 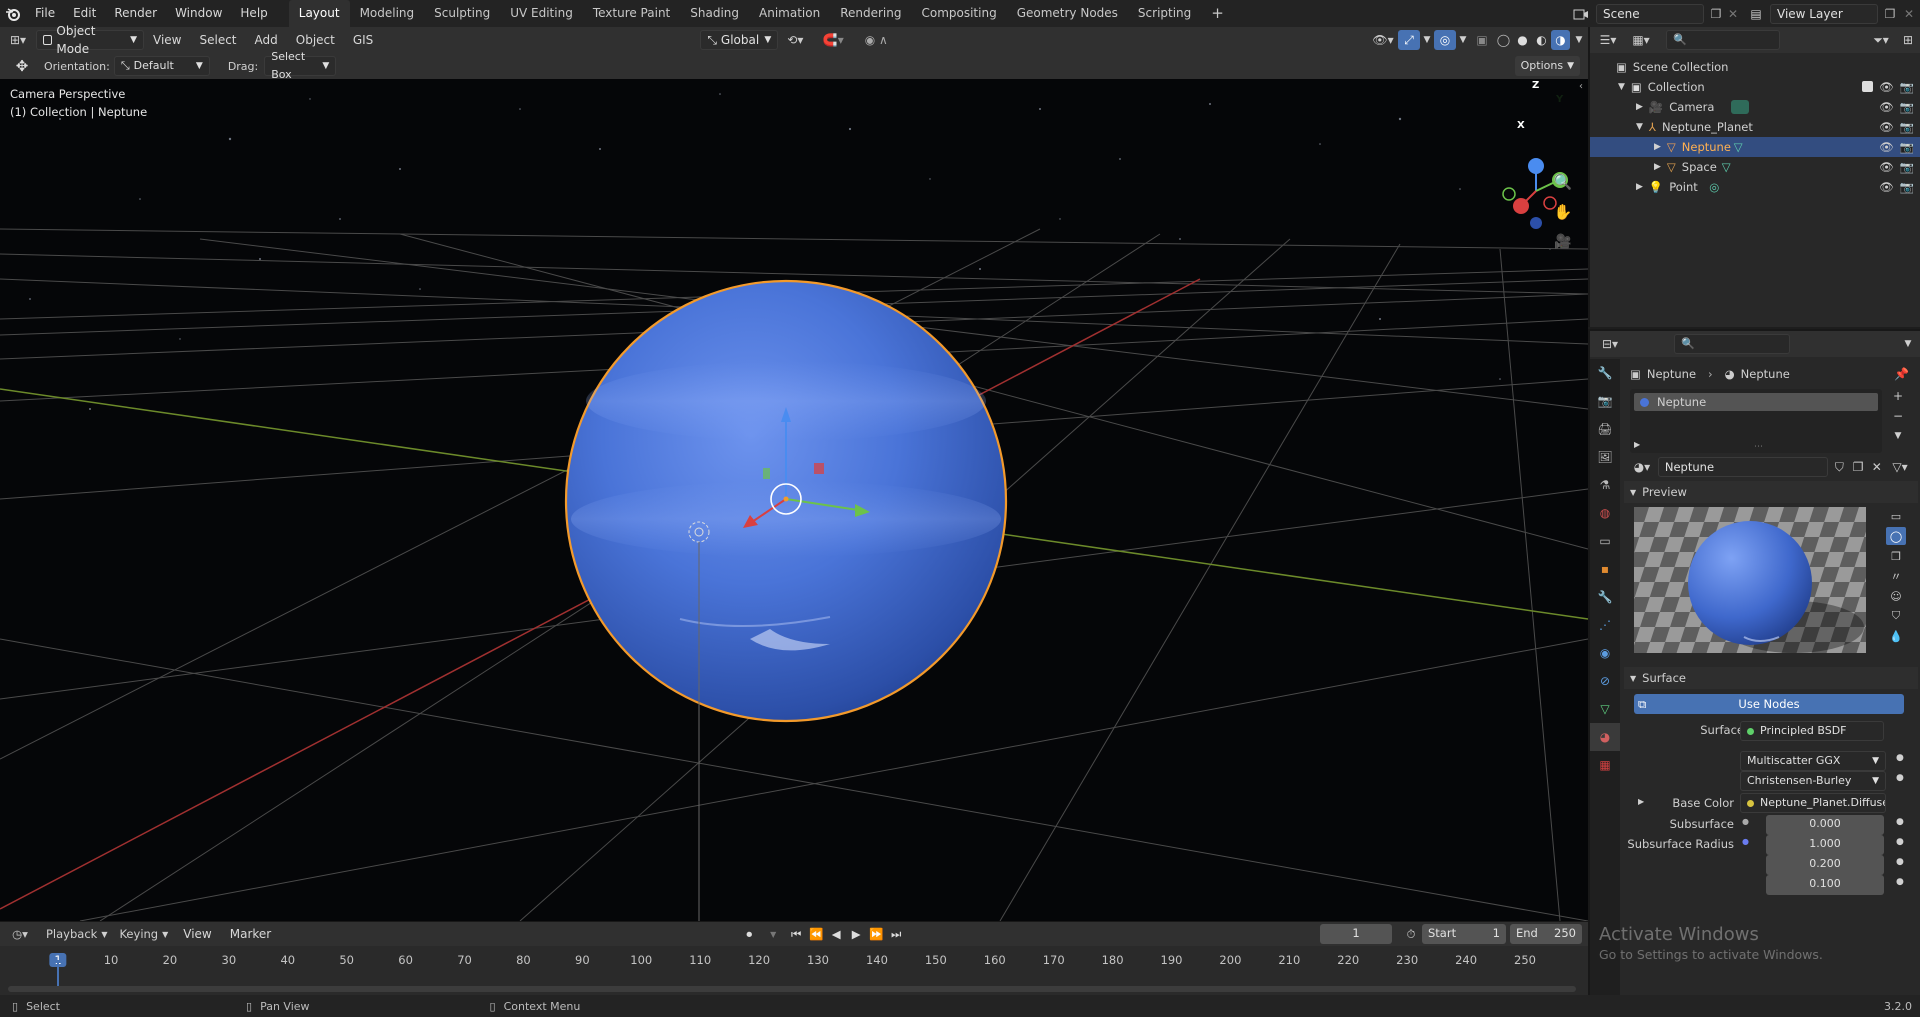 What do you see at coordinates (1650, 13) in the screenshot?
I see `scene-name-field: Scene` at bounding box center [1650, 13].